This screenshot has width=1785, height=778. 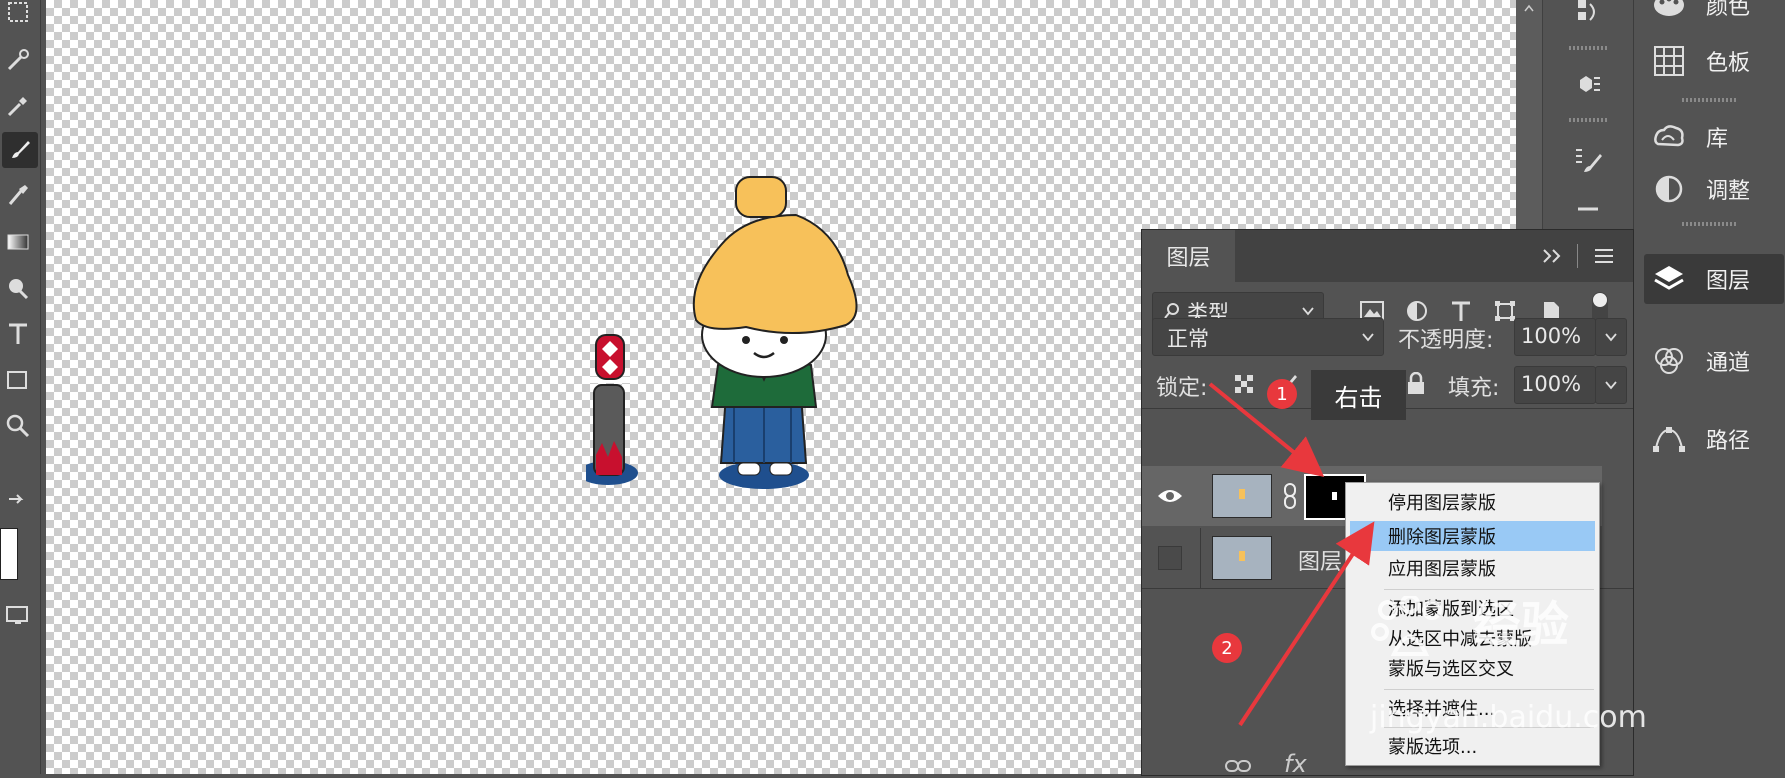 What do you see at coordinates (1406, 625) in the screenshot?
I see `paw-logo-icon` at bounding box center [1406, 625].